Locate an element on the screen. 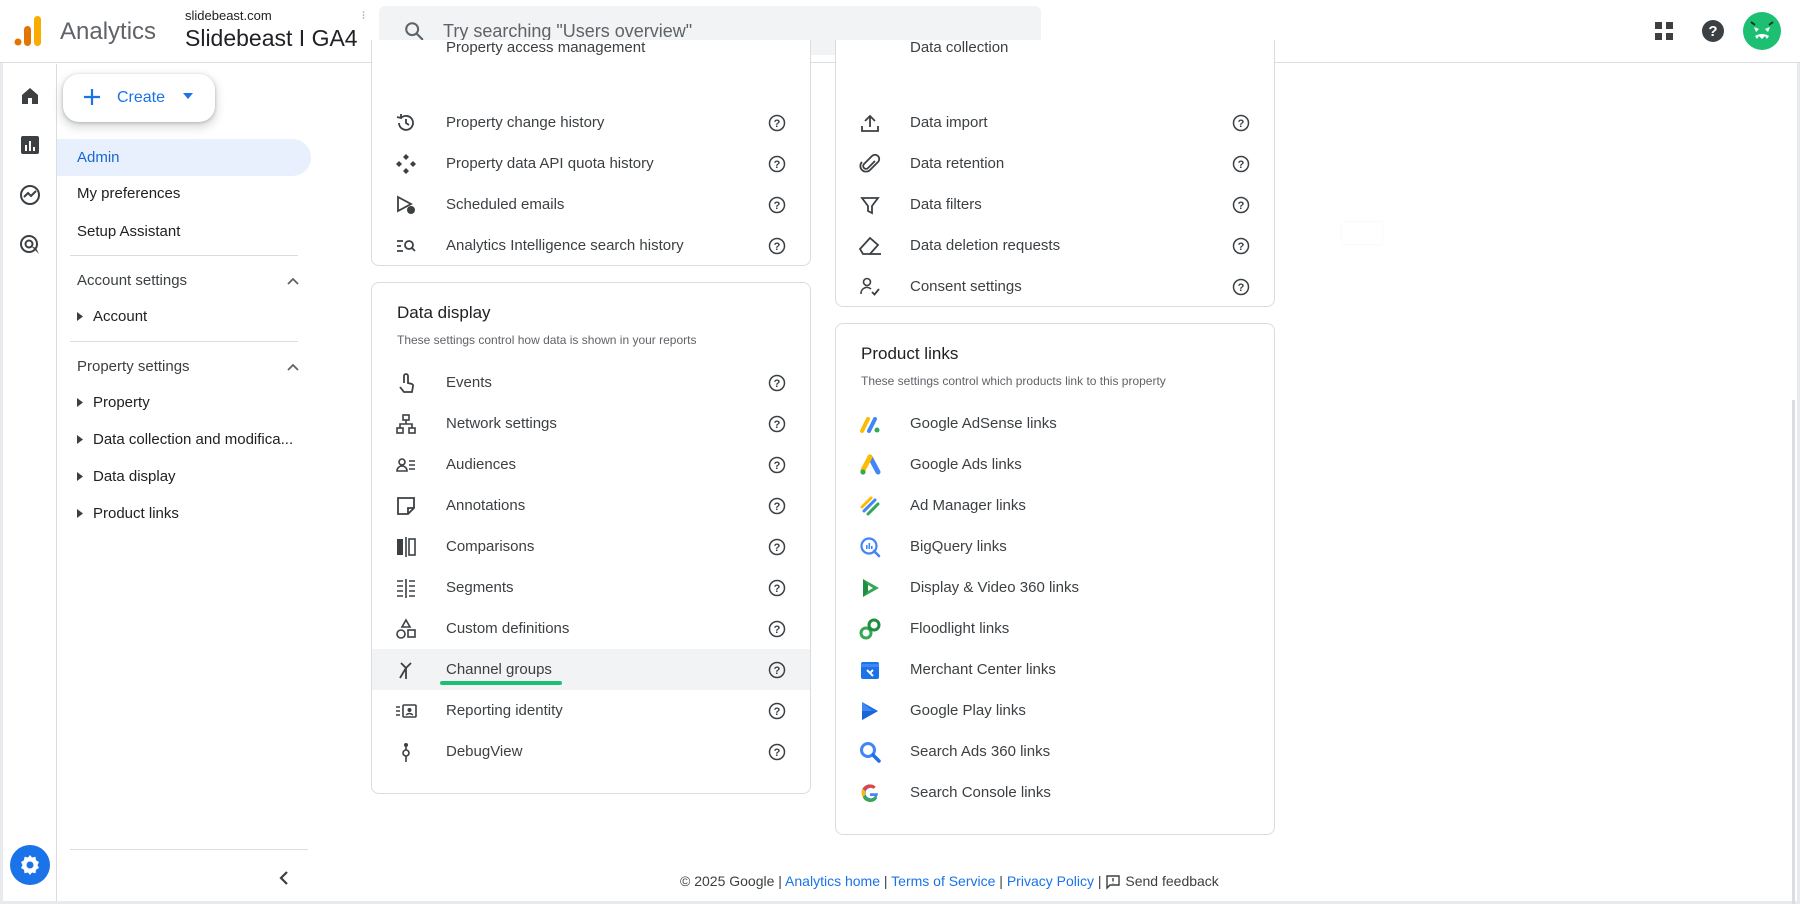 The width and height of the screenshot is (1800, 904). nav-admin: Admin is located at coordinates (184, 157).